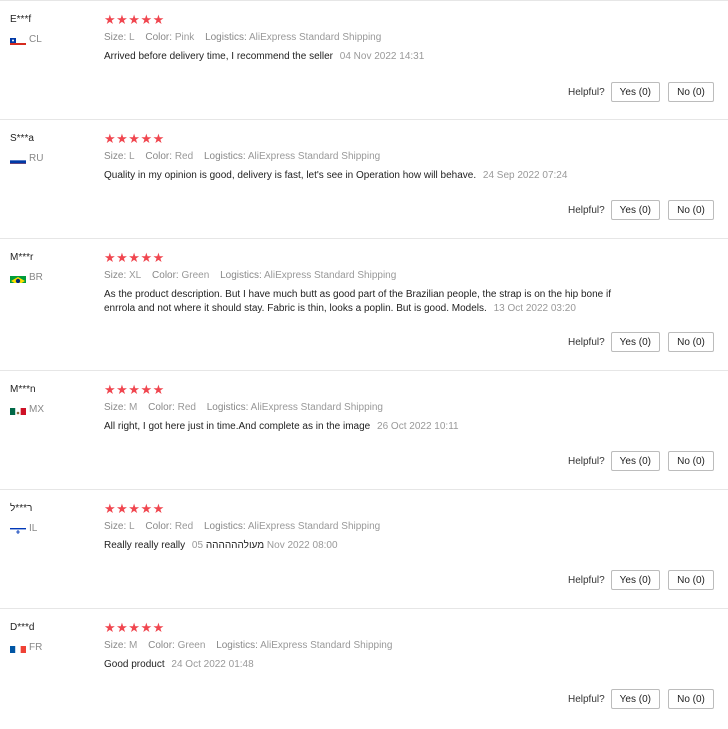 The image size is (728, 729). Describe the element at coordinates (21, 508) in the screenshot. I see `user-name: ר***ל` at that location.